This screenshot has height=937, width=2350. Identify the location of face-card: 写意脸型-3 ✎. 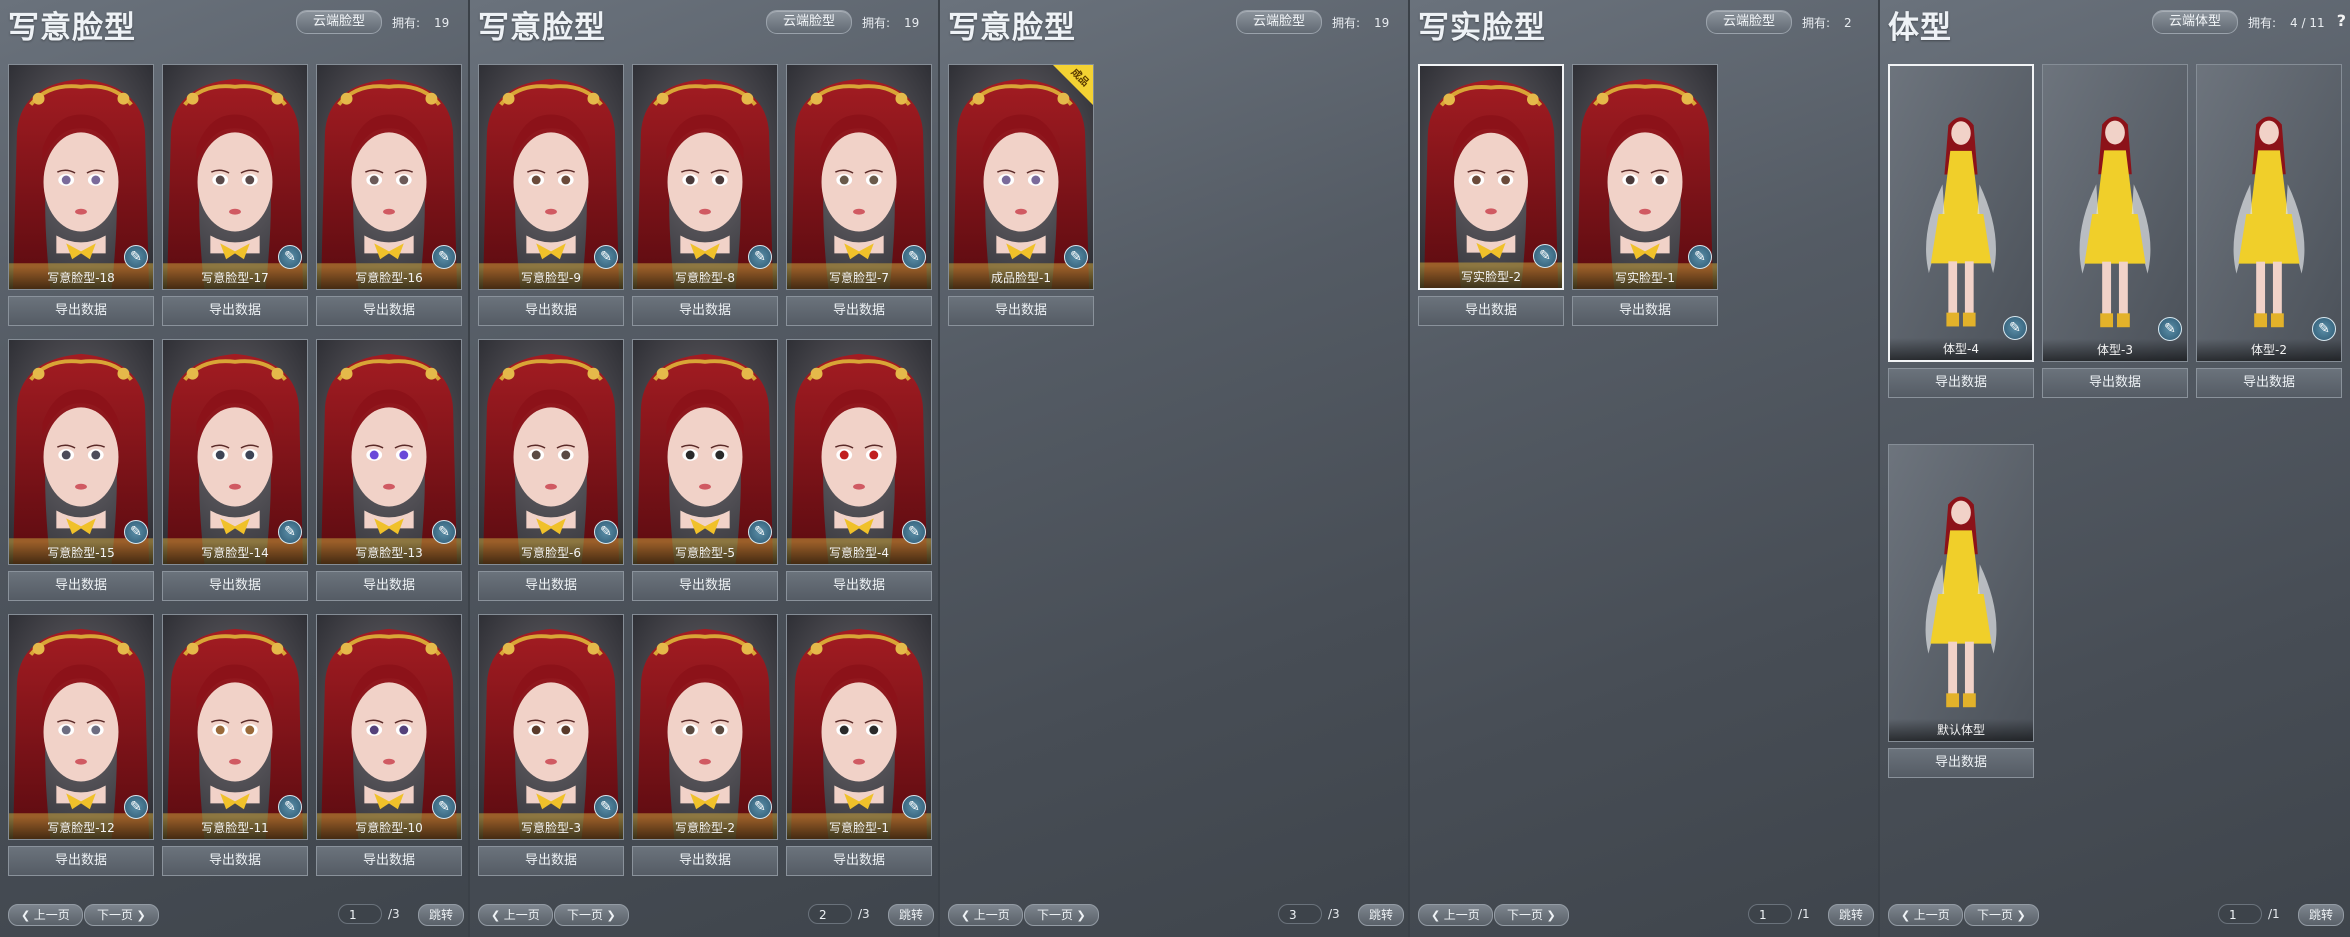
(551, 727).